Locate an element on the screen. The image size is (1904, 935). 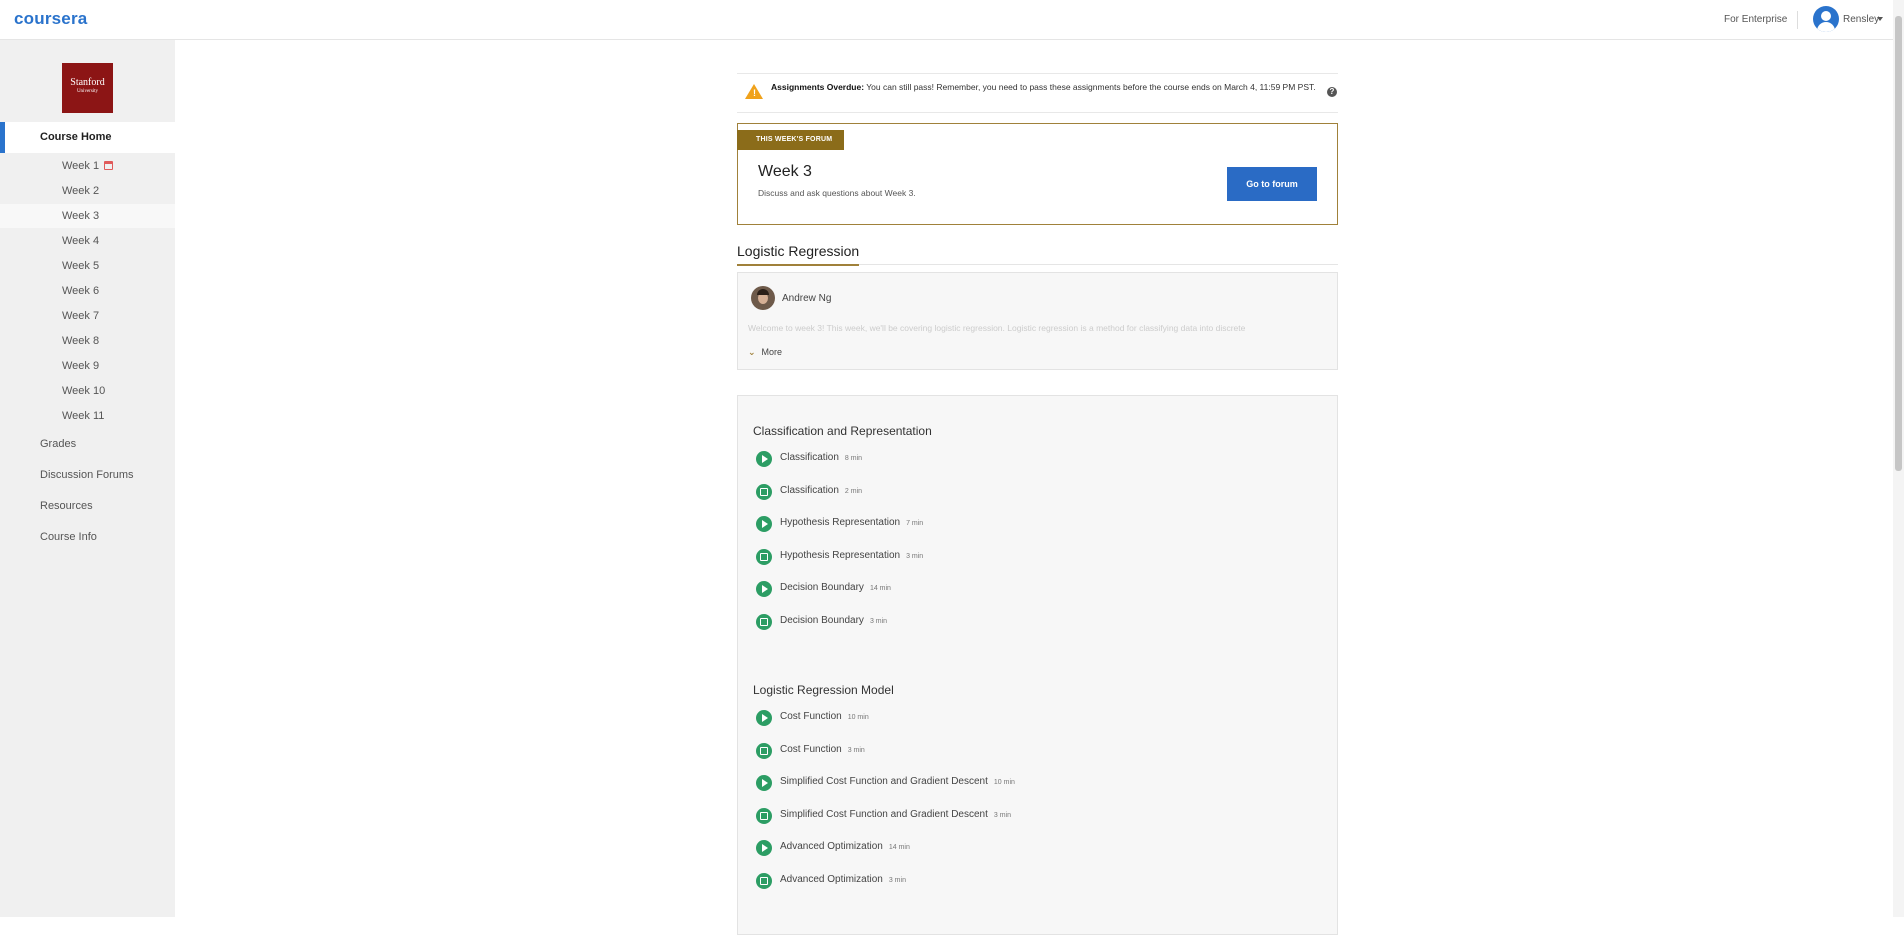
sidebar-item-label: Week 3 is located at coordinates (81, 216).